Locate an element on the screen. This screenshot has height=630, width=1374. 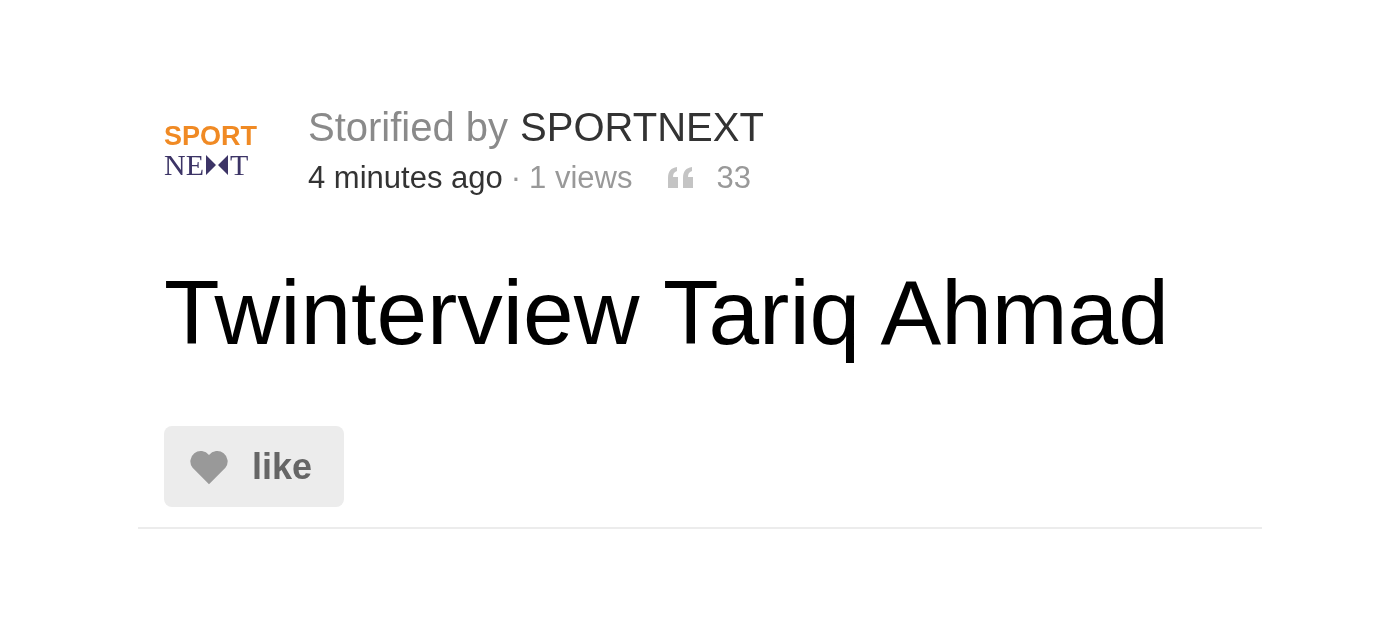
story-title: Twinterview Tariq Ahmad is located at coordinates (667, 313).